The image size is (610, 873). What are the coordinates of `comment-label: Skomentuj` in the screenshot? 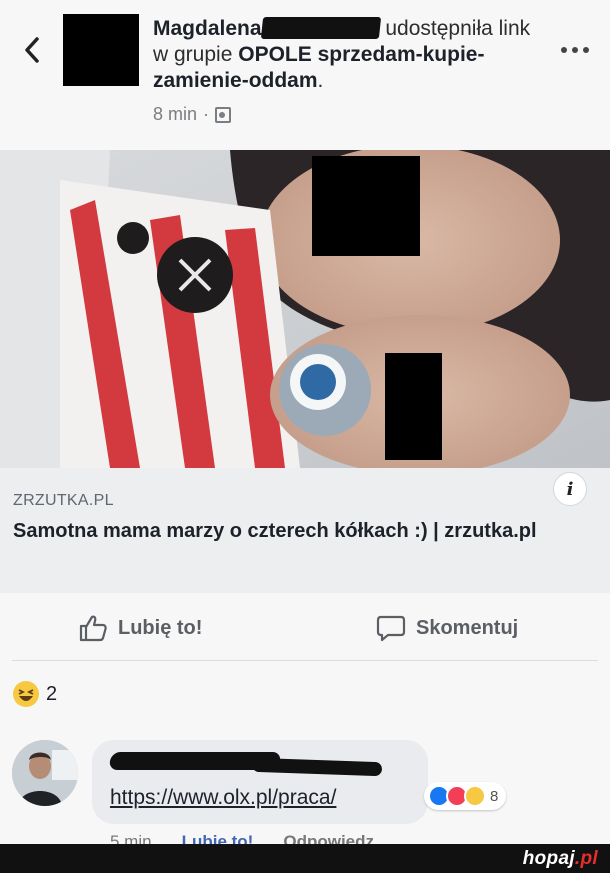 It's located at (467, 627).